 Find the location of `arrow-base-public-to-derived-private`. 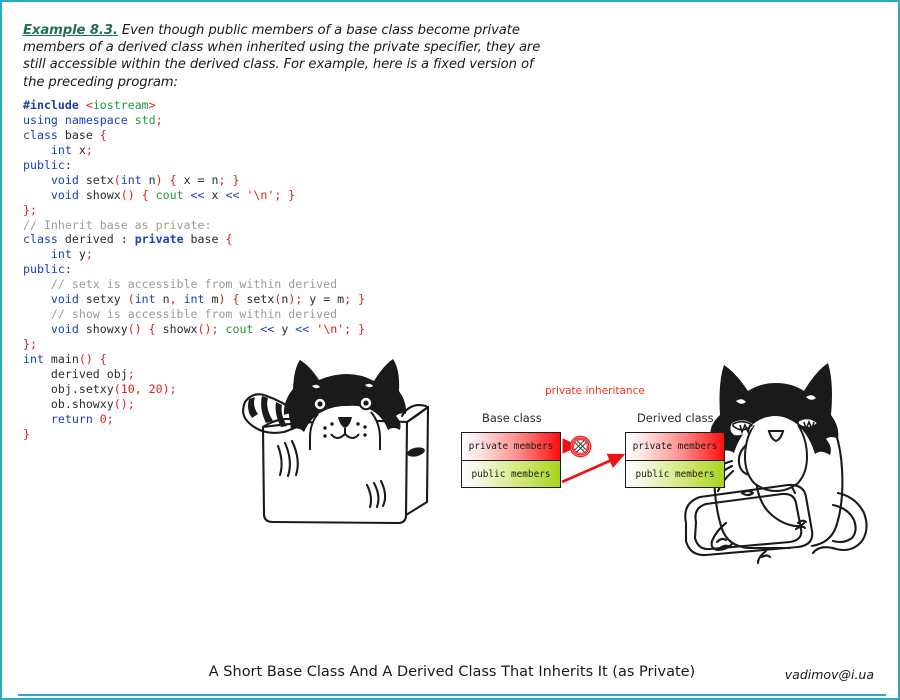

arrow-base-public-to-derived-private is located at coordinates (593, 468).